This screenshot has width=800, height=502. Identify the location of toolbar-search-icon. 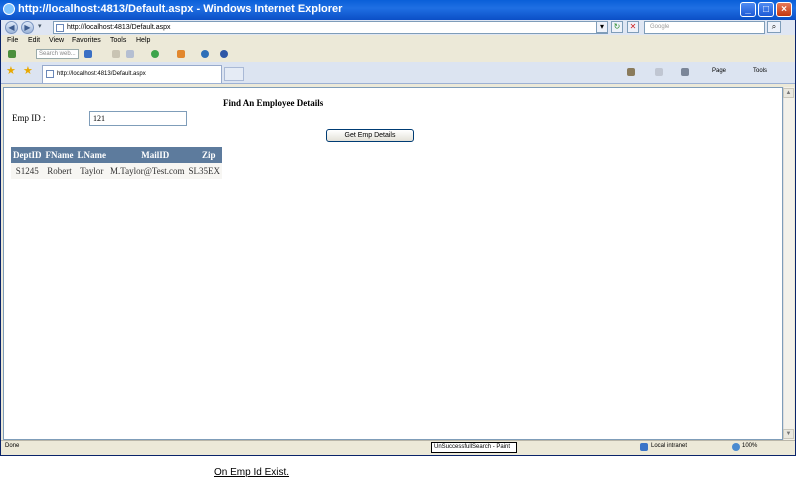
(88, 54).